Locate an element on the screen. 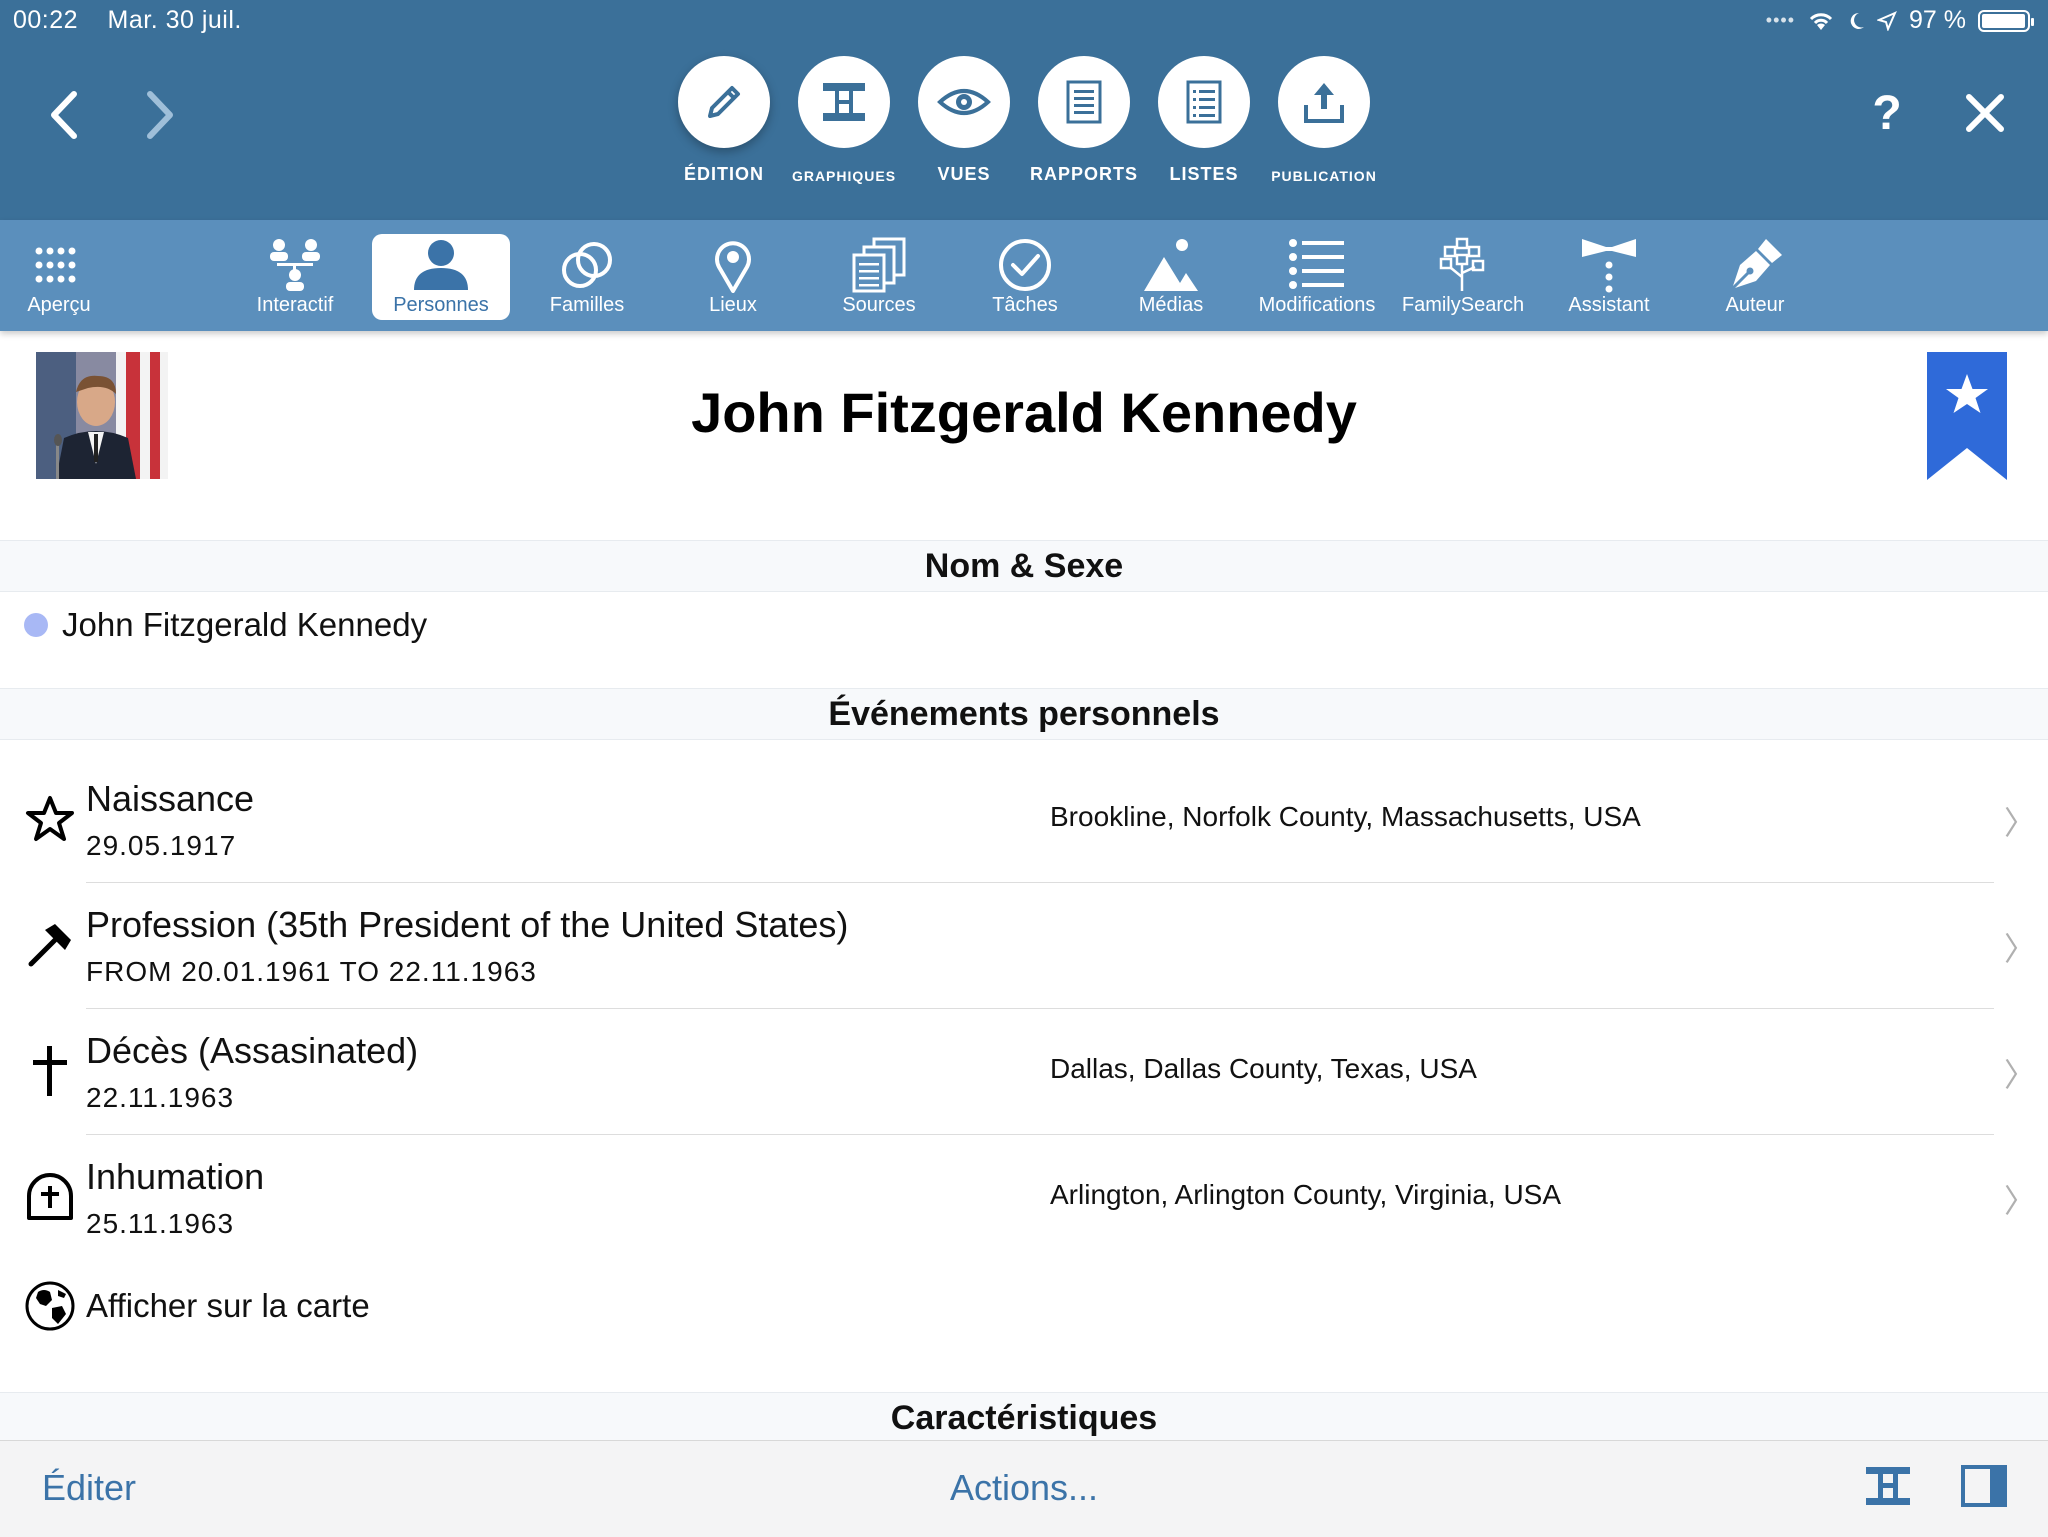 This screenshot has width=2048, height=1537. tree-view-button is located at coordinates (1888, 1487).